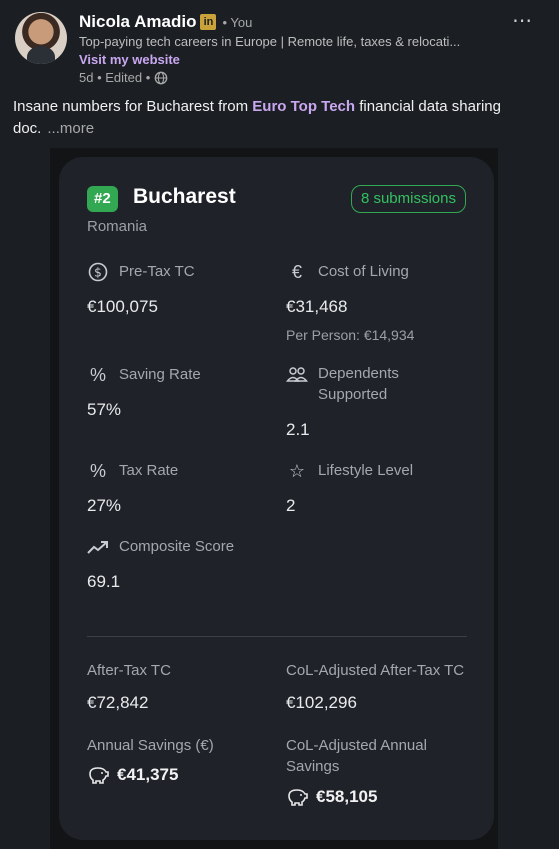 This screenshot has height=849, width=559. Describe the element at coordinates (150, 745) in the screenshot. I see `annual-savings-label: Annual Savings (€)` at that location.